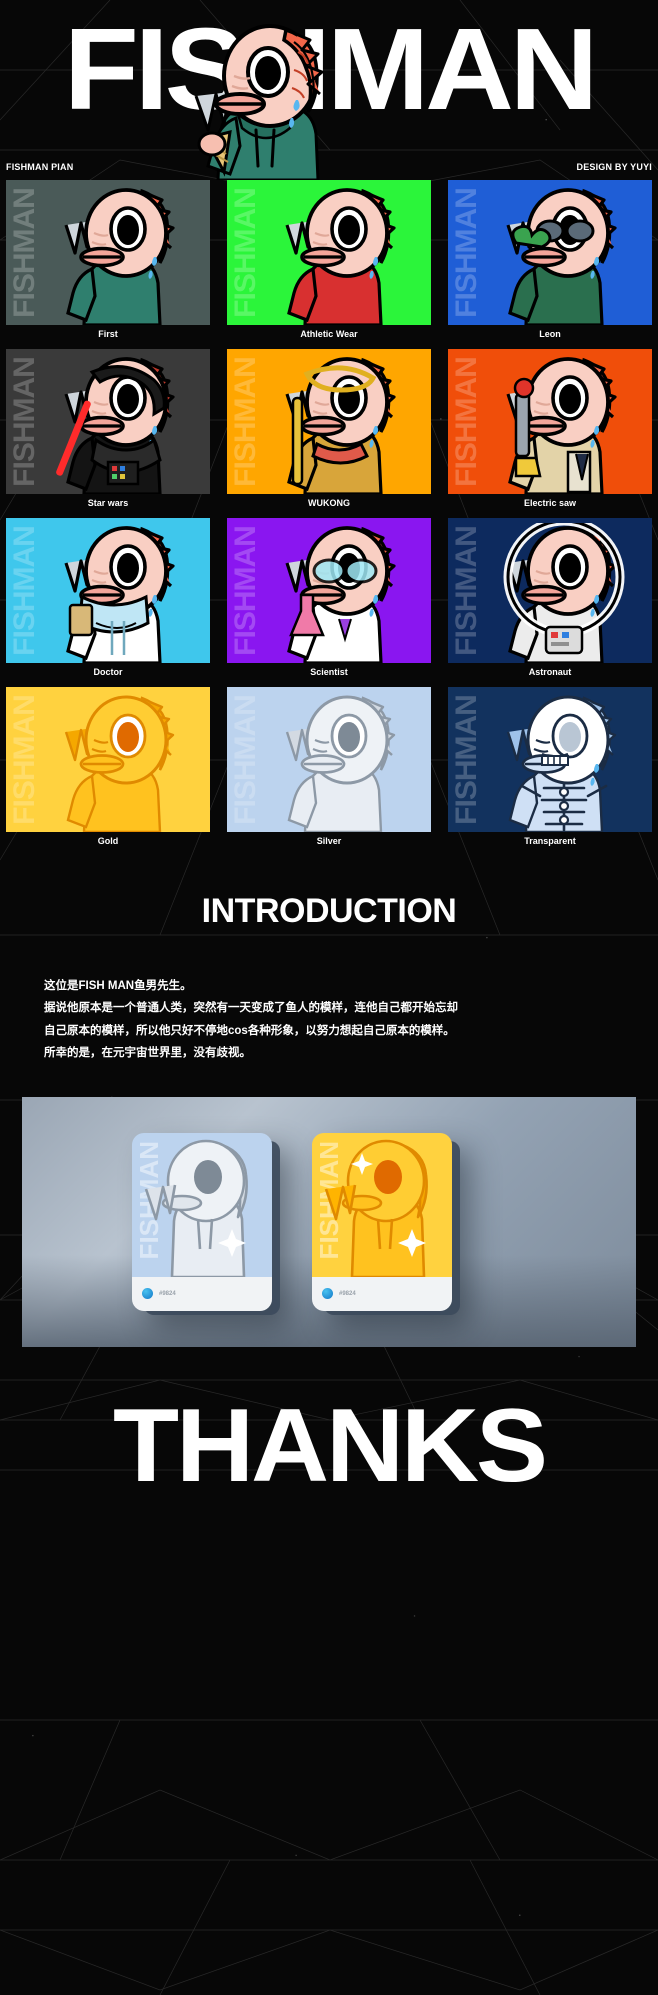  I want to click on character-card-label: Transparent, so click(550, 841).